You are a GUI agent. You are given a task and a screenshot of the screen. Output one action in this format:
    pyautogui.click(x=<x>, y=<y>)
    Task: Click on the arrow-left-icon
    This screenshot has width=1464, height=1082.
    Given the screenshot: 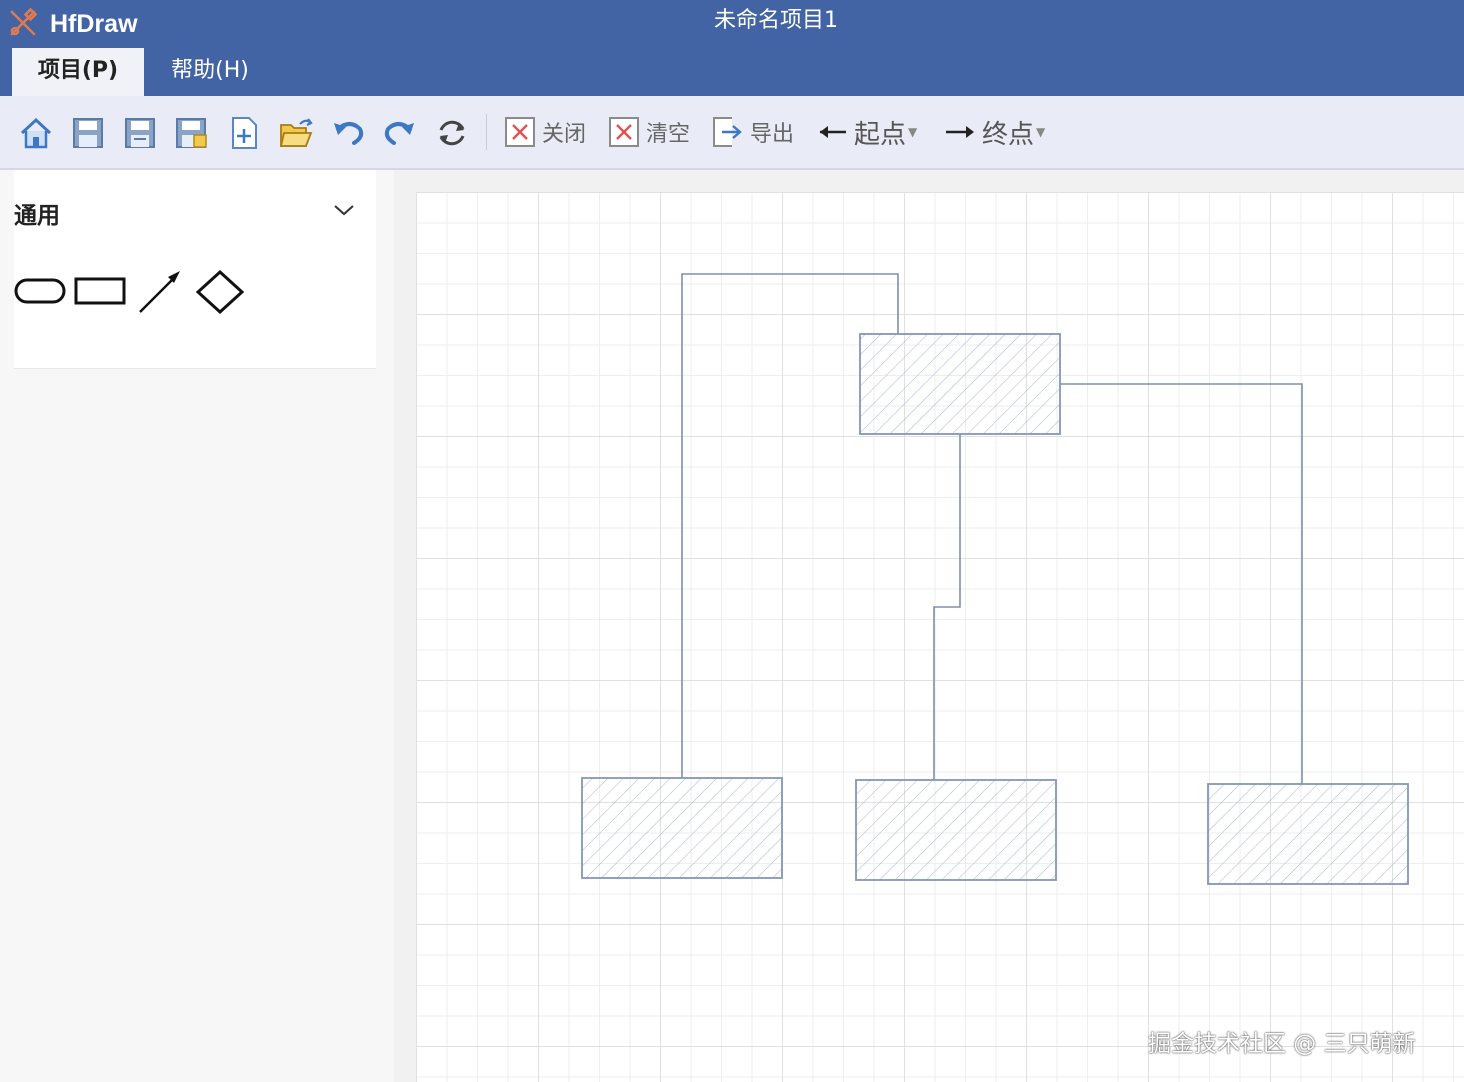 What is the action you would take?
    pyautogui.click(x=833, y=132)
    